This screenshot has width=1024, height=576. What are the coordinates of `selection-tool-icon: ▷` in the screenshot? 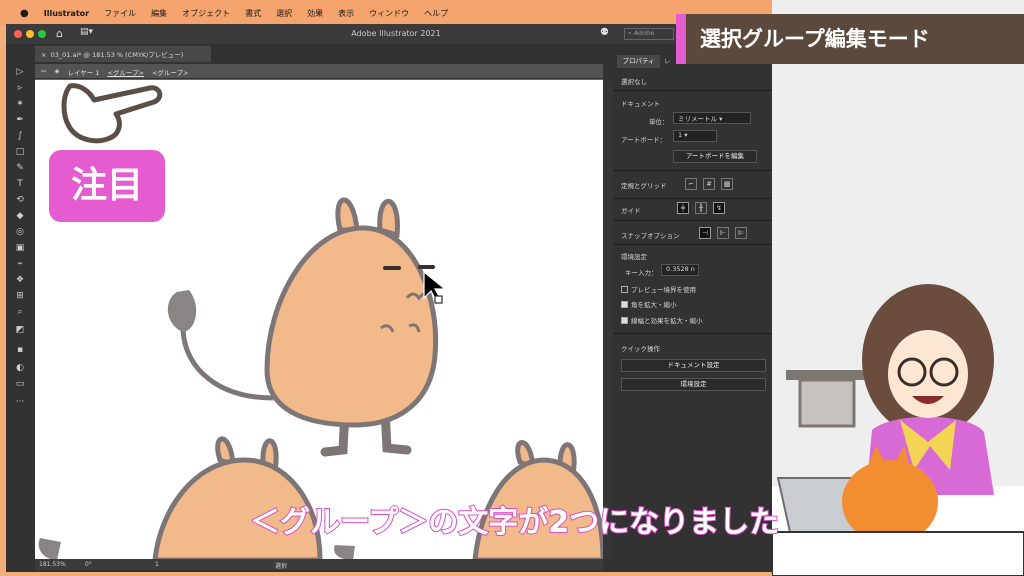 It's located at (20, 72).